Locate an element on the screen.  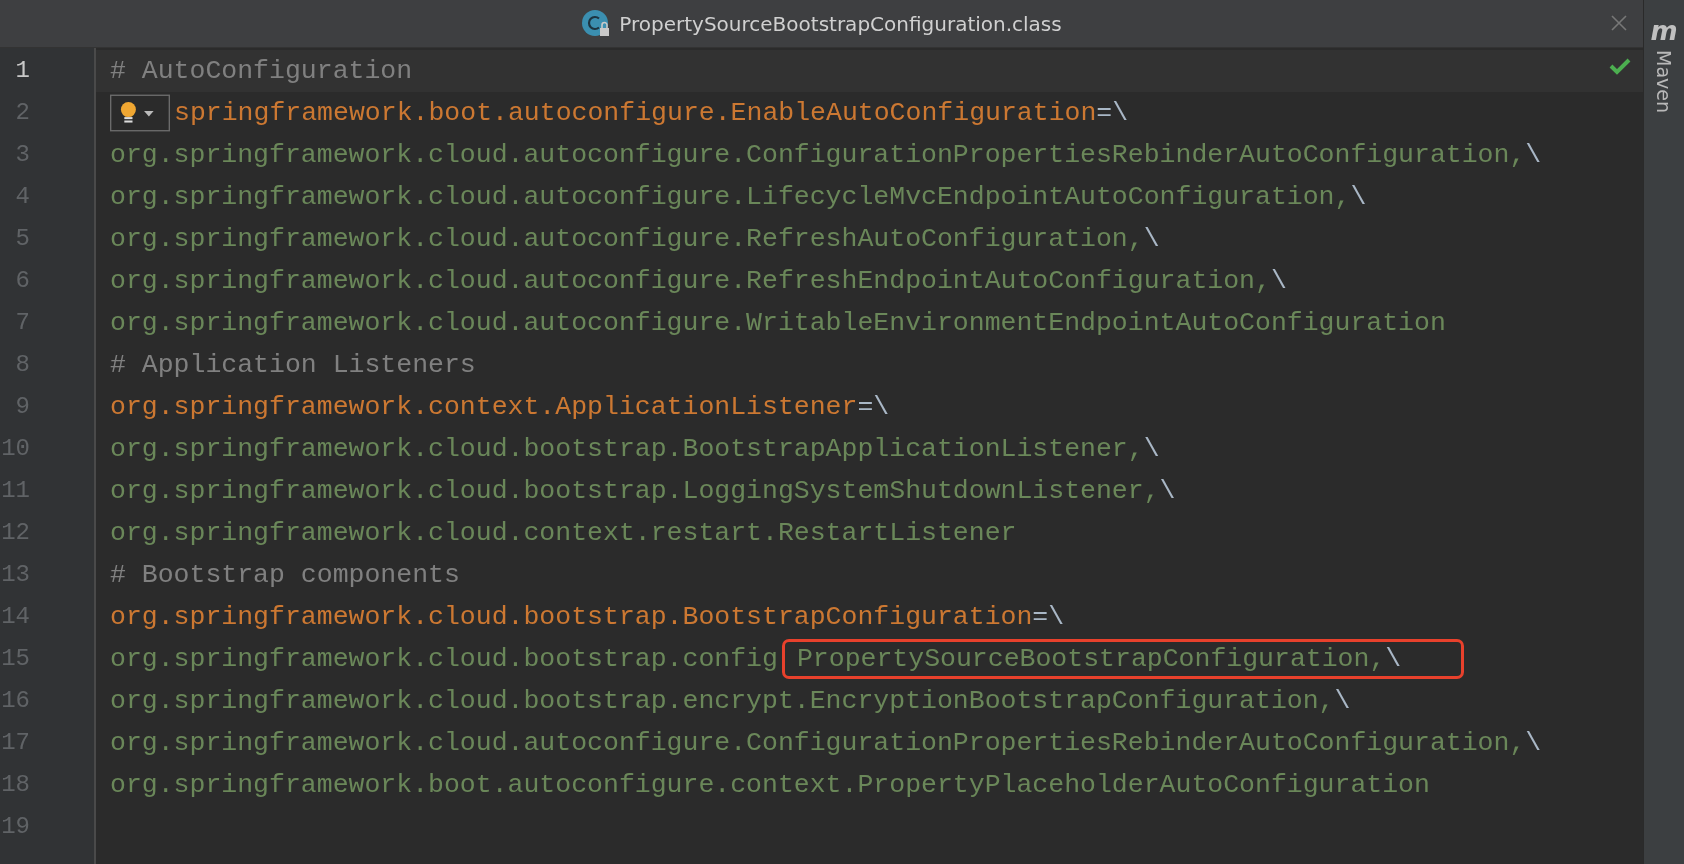
code-text: org.springframework.context.ApplicationListener is located at coordinates (484, 407).